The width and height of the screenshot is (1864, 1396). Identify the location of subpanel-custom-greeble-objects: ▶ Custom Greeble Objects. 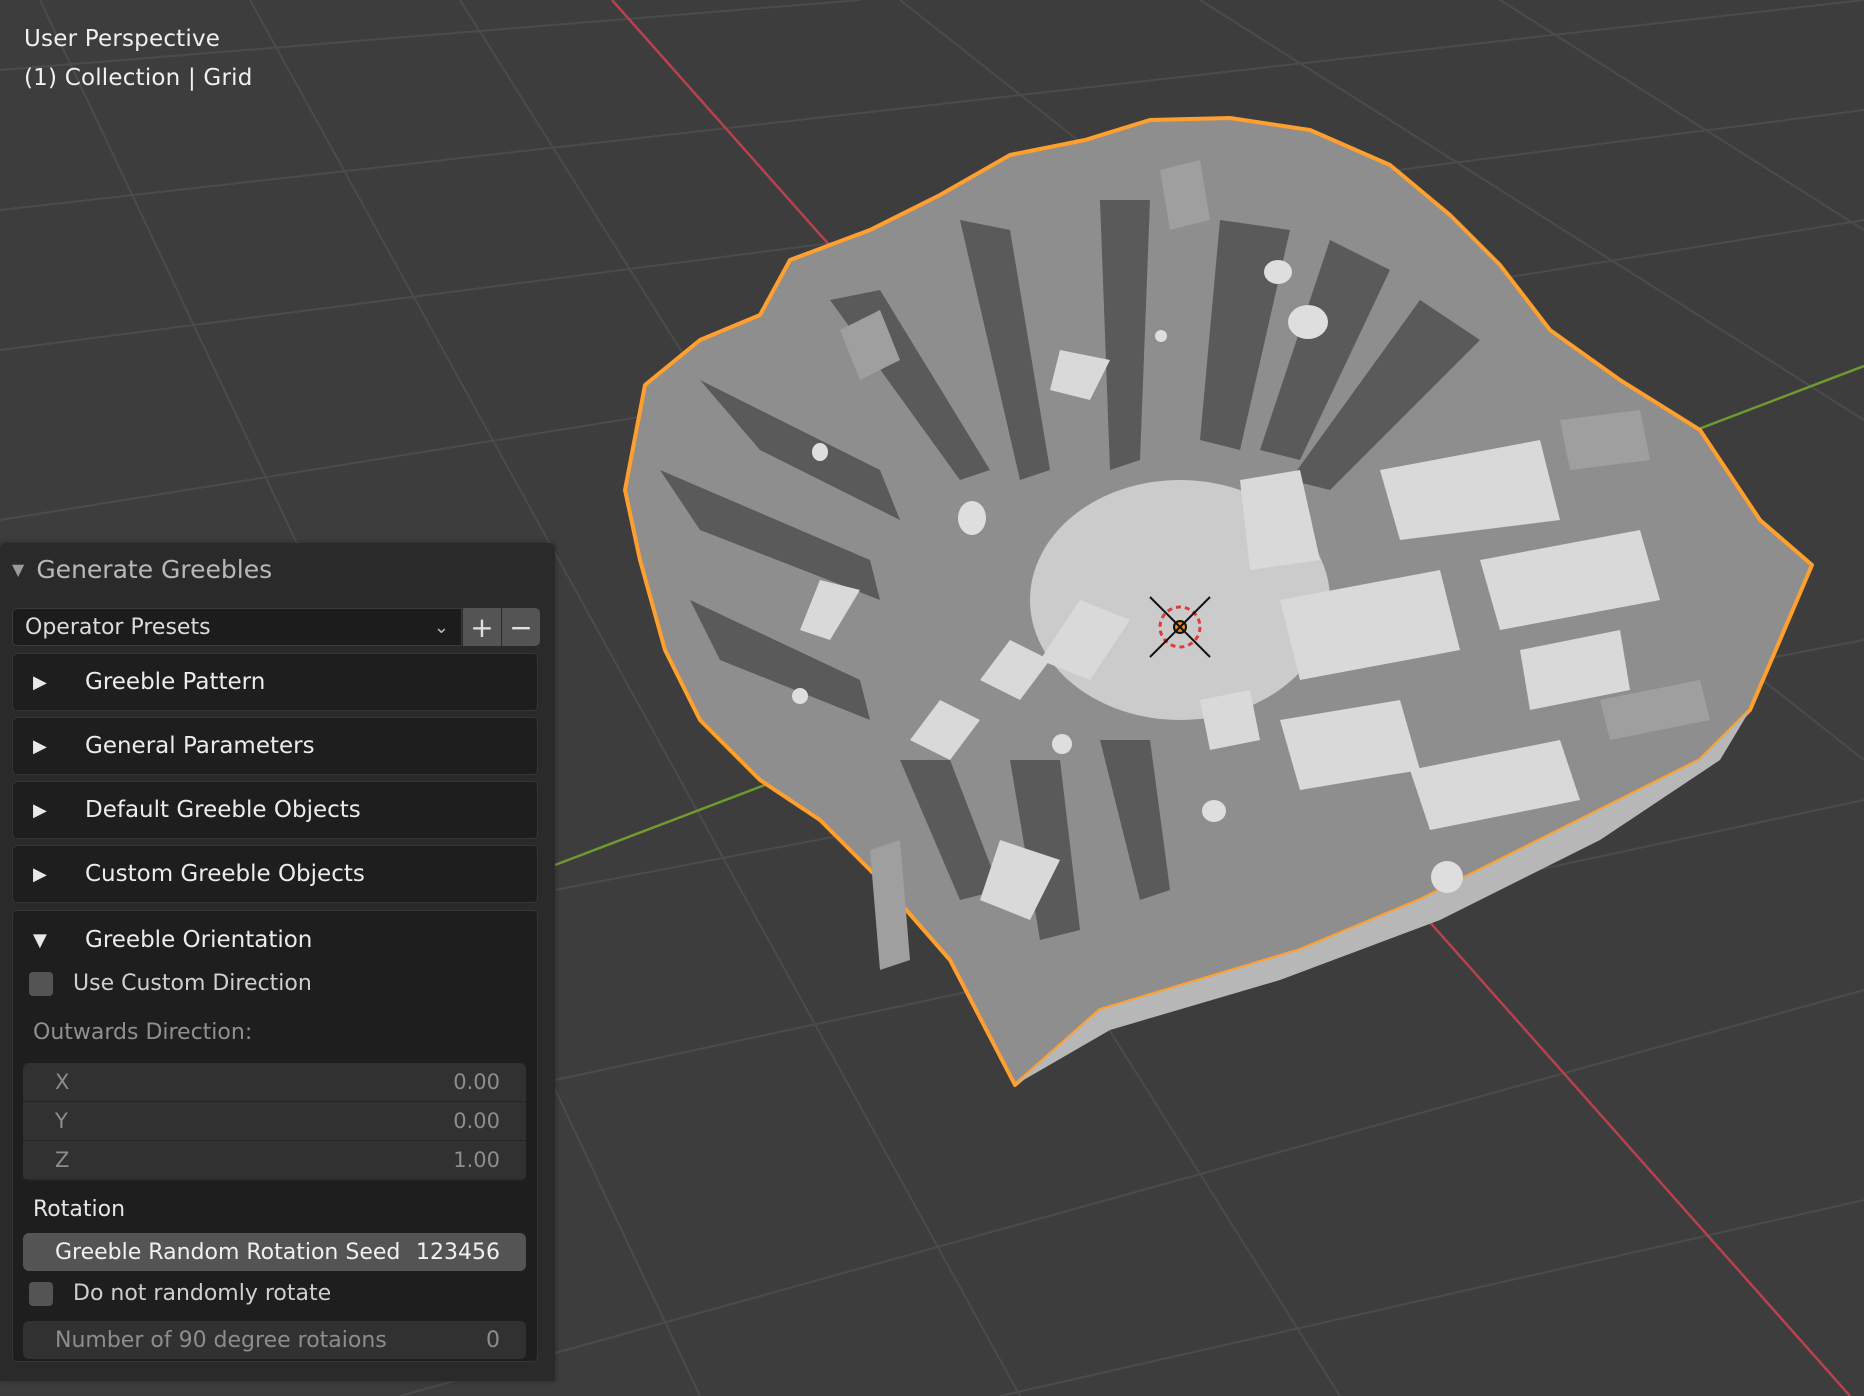
(275, 874).